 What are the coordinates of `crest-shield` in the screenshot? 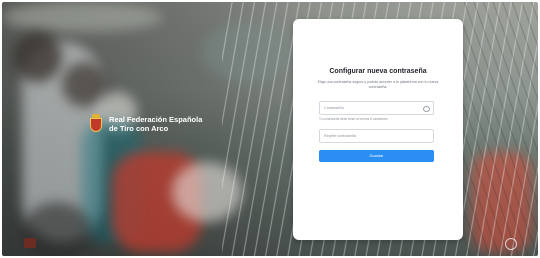 It's located at (96, 125).